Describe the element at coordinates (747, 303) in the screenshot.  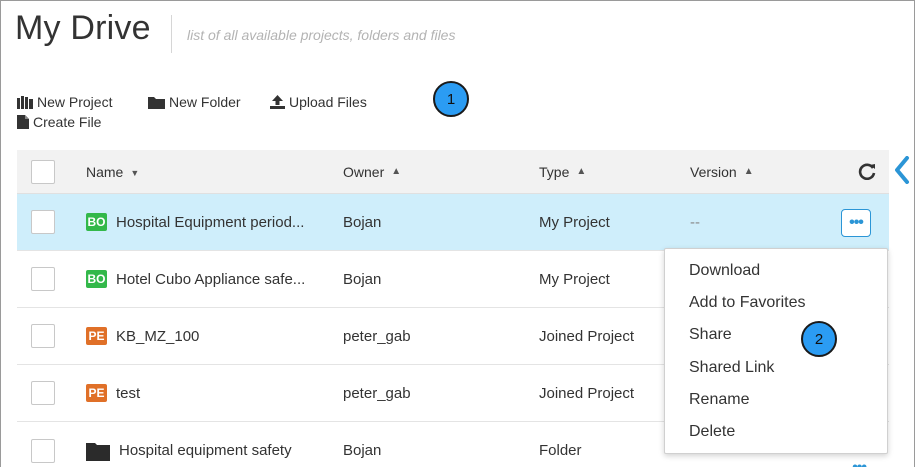
I see `menu-item-add-to-favorites: Add to Favorites` at that location.